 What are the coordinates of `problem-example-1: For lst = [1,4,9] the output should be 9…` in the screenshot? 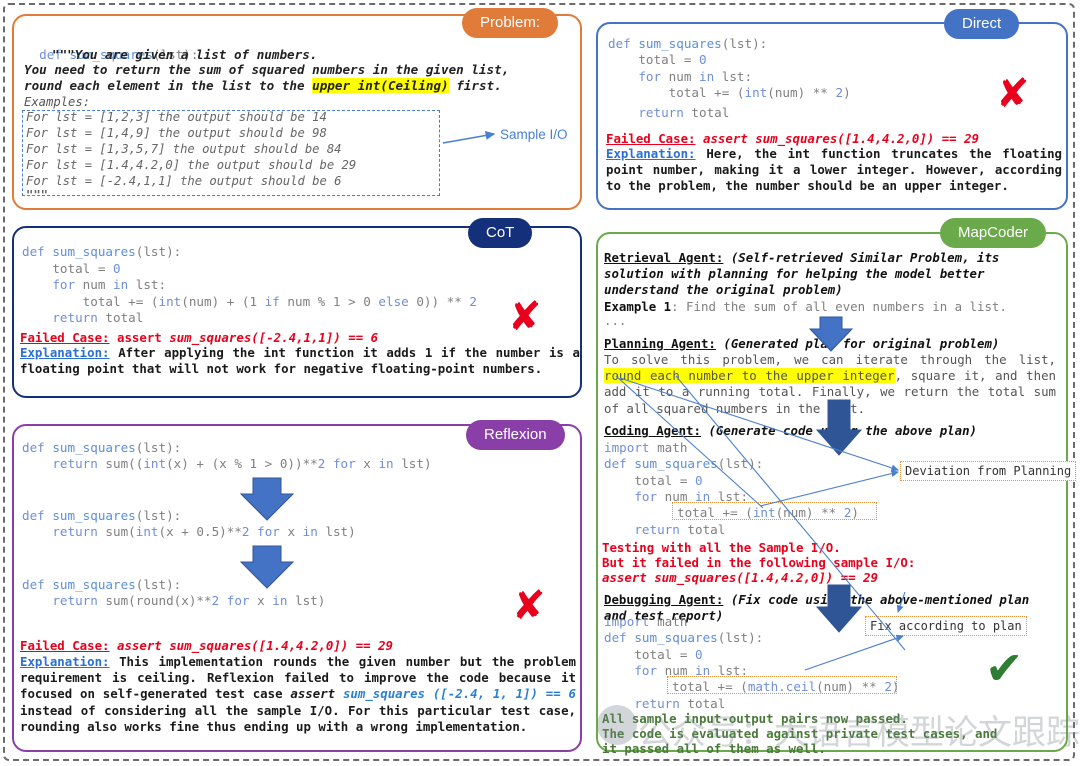 It's located at (176, 133).